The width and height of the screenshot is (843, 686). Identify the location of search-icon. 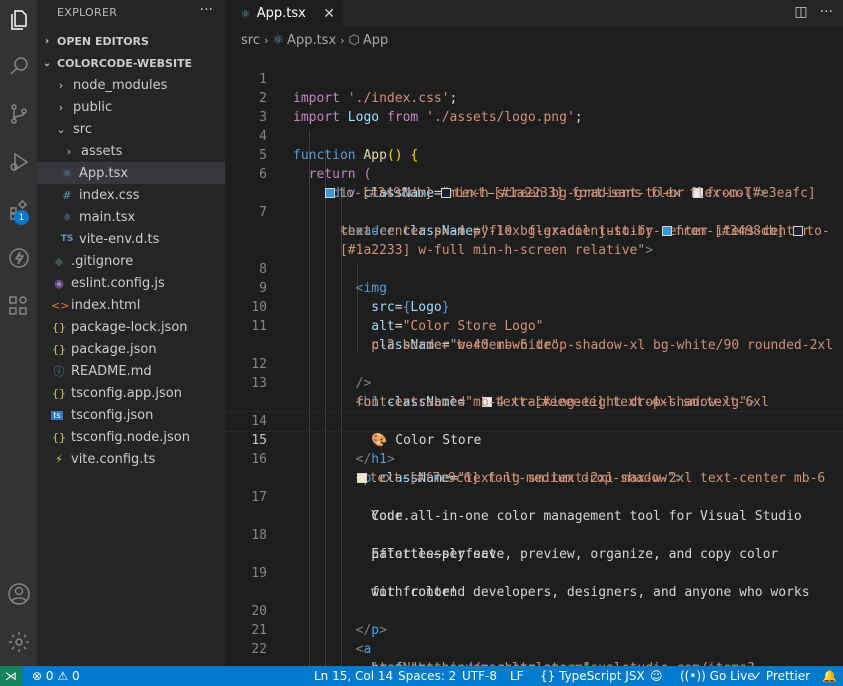
(18, 66).